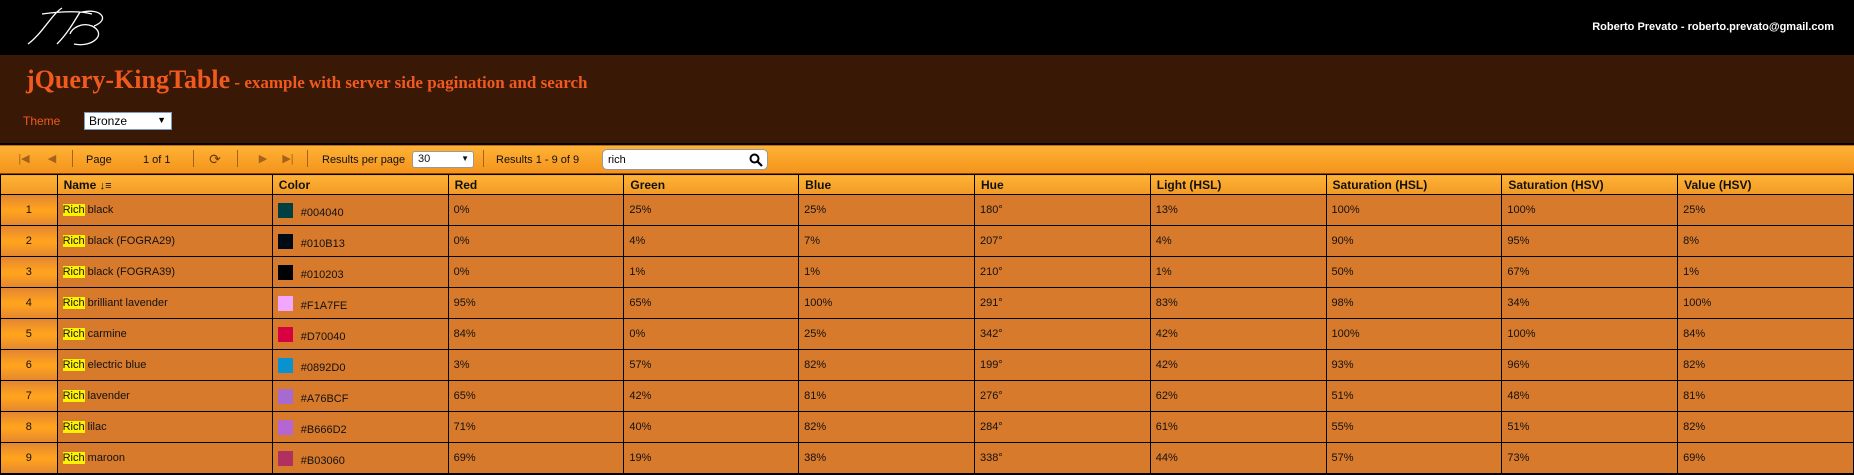  What do you see at coordinates (1238, 396) in the screenshot?
I see `cell-light-hsl: 62%` at bounding box center [1238, 396].